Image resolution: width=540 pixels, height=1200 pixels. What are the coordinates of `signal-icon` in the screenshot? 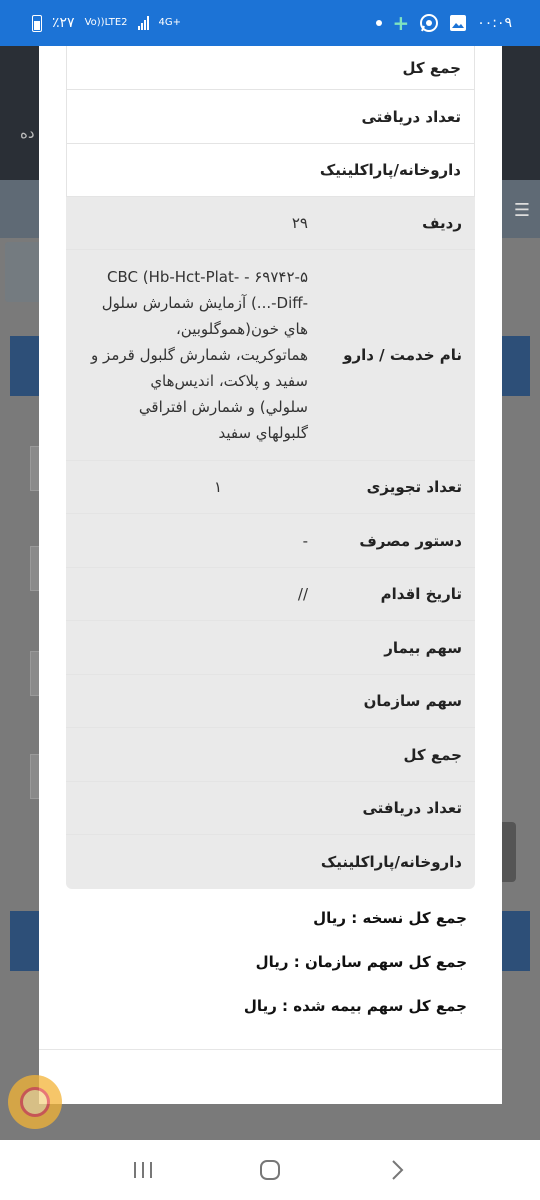 It's located at (143, 23).